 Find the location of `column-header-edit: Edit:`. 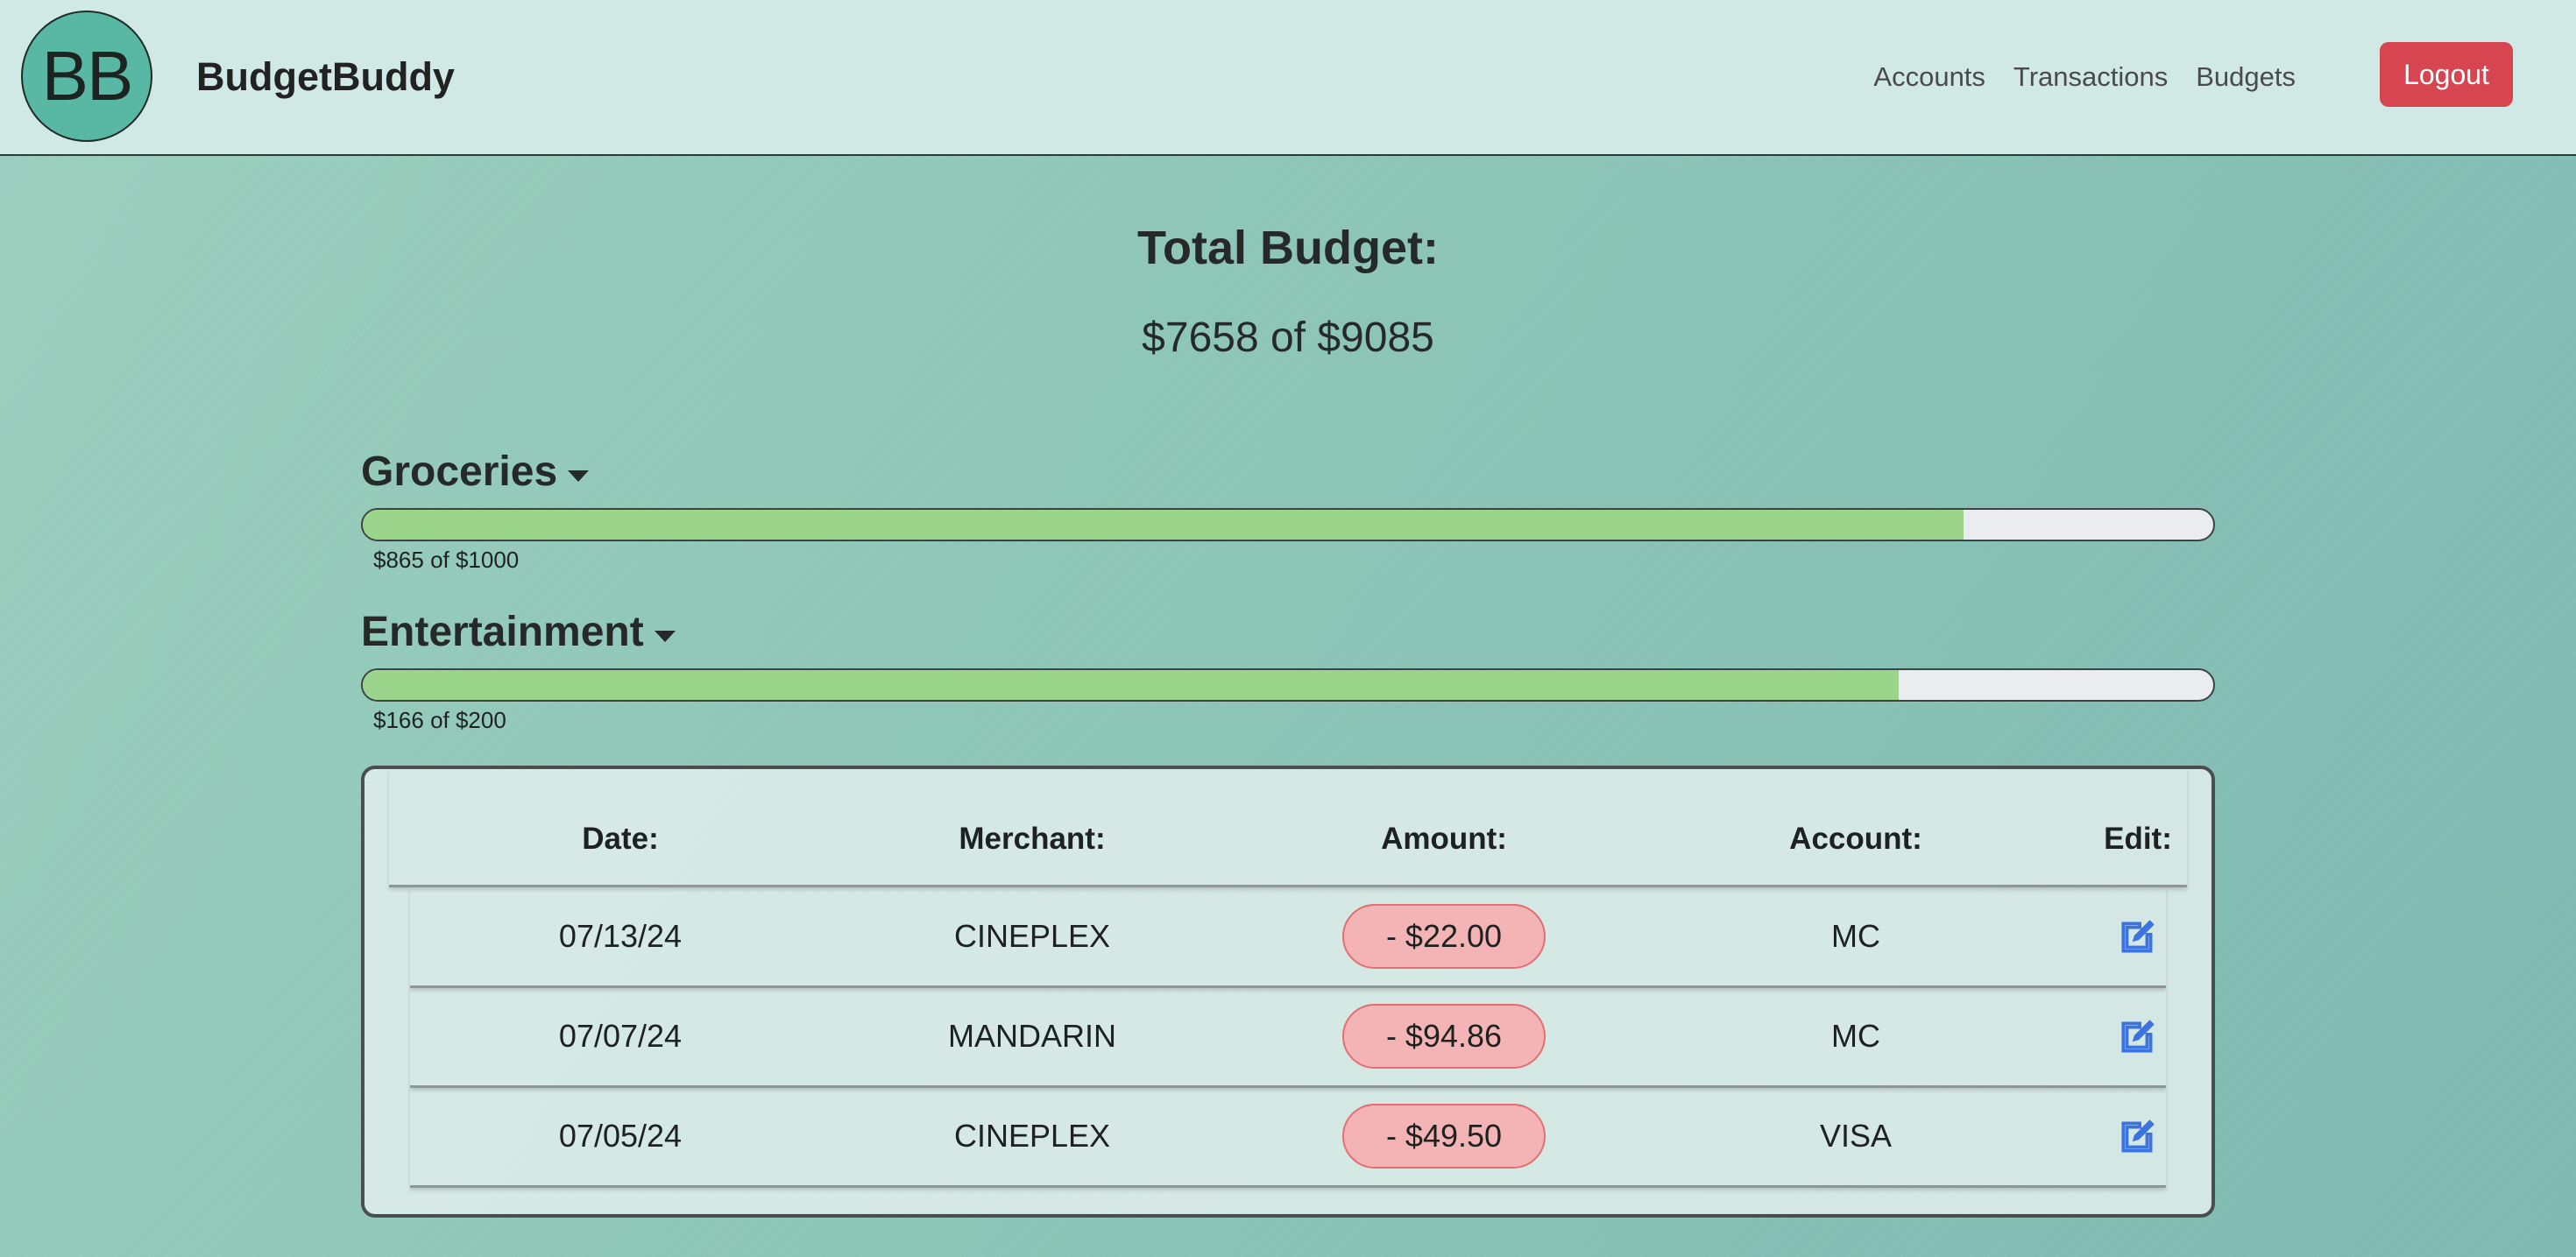

column-header-edit: Edit: is located at coordinates (2138, 839).